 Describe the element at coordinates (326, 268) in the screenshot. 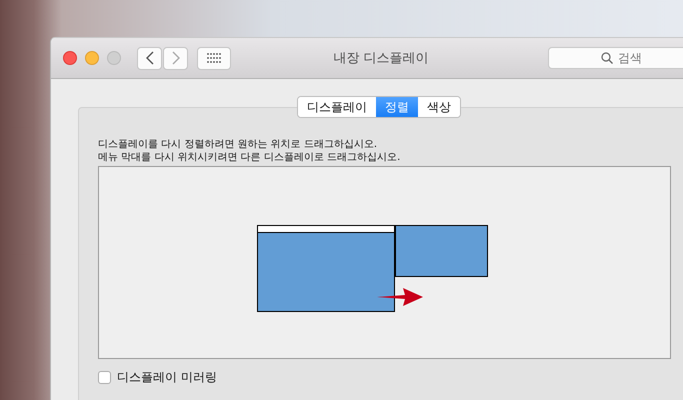

I see `main-display` at that location.